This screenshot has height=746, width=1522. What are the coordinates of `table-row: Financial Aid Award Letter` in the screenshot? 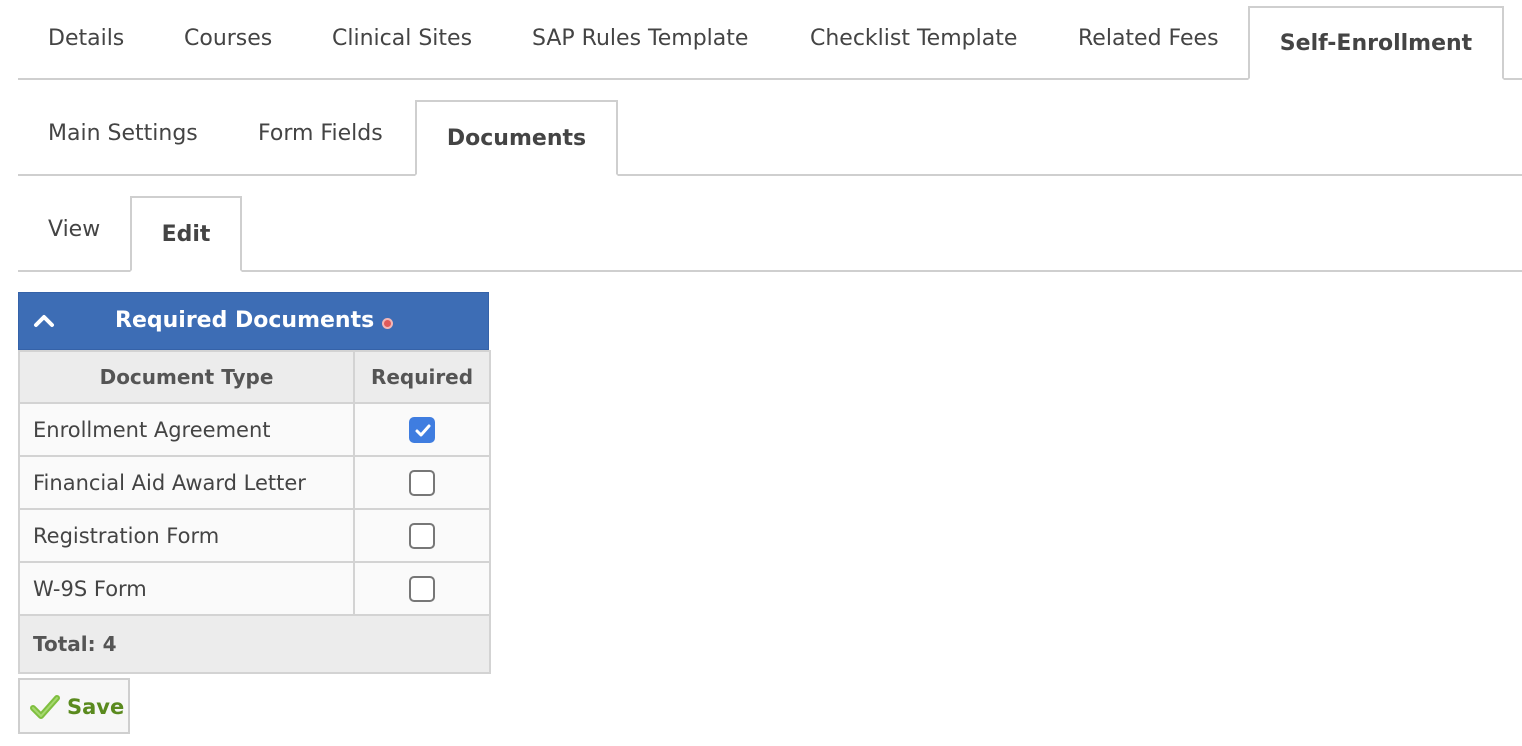 It's located at (254, 482).